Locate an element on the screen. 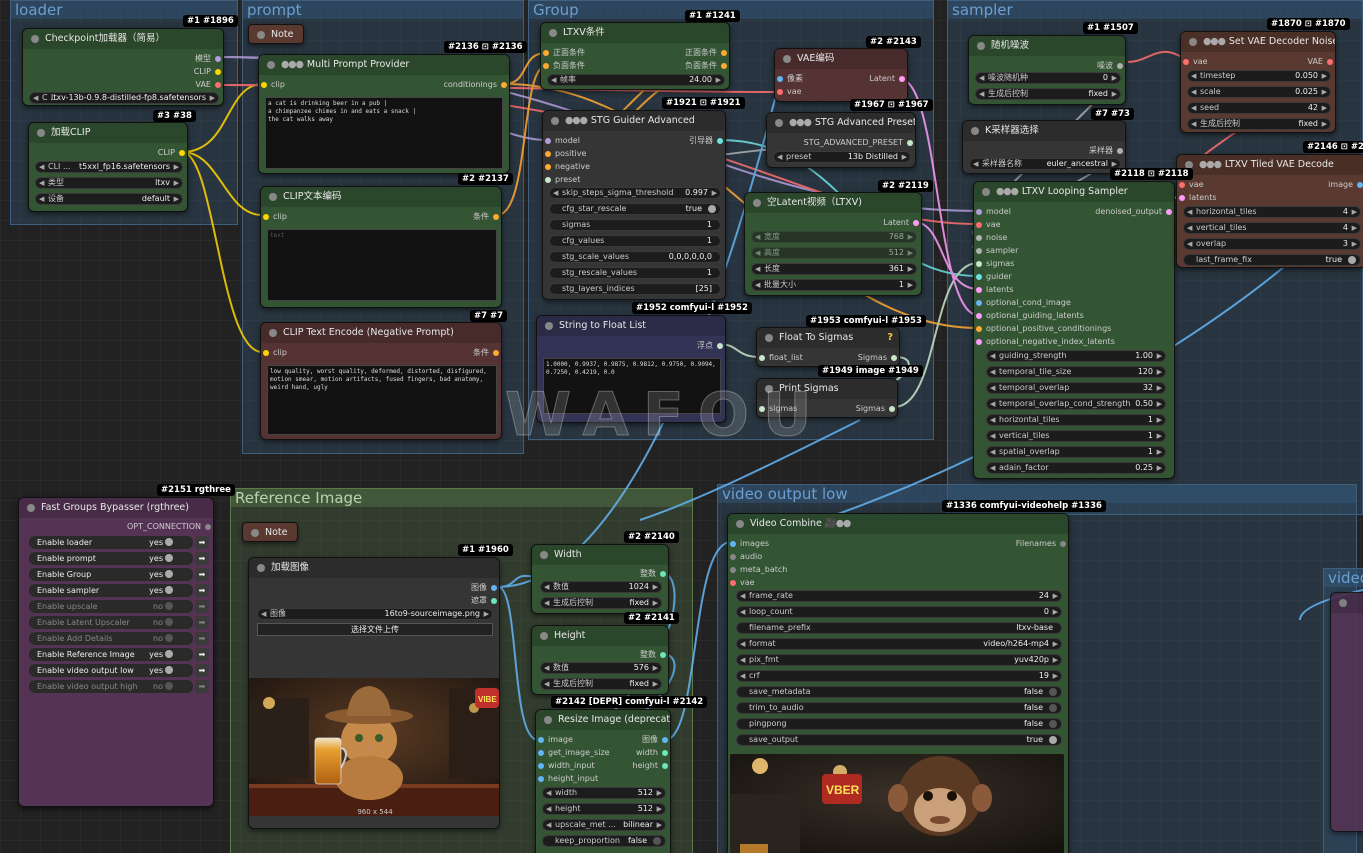 Image resolution: width=1363 pixels, height=853 pixels. bypasser-toggle-row: Enable Latent Upscaler no ➡ is located at coordinates (119, 622).